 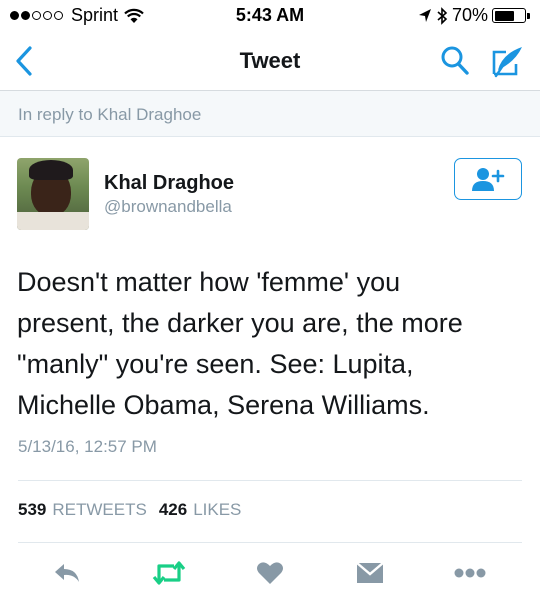 I want to click on retweet-button, so click(x=169, y=573).